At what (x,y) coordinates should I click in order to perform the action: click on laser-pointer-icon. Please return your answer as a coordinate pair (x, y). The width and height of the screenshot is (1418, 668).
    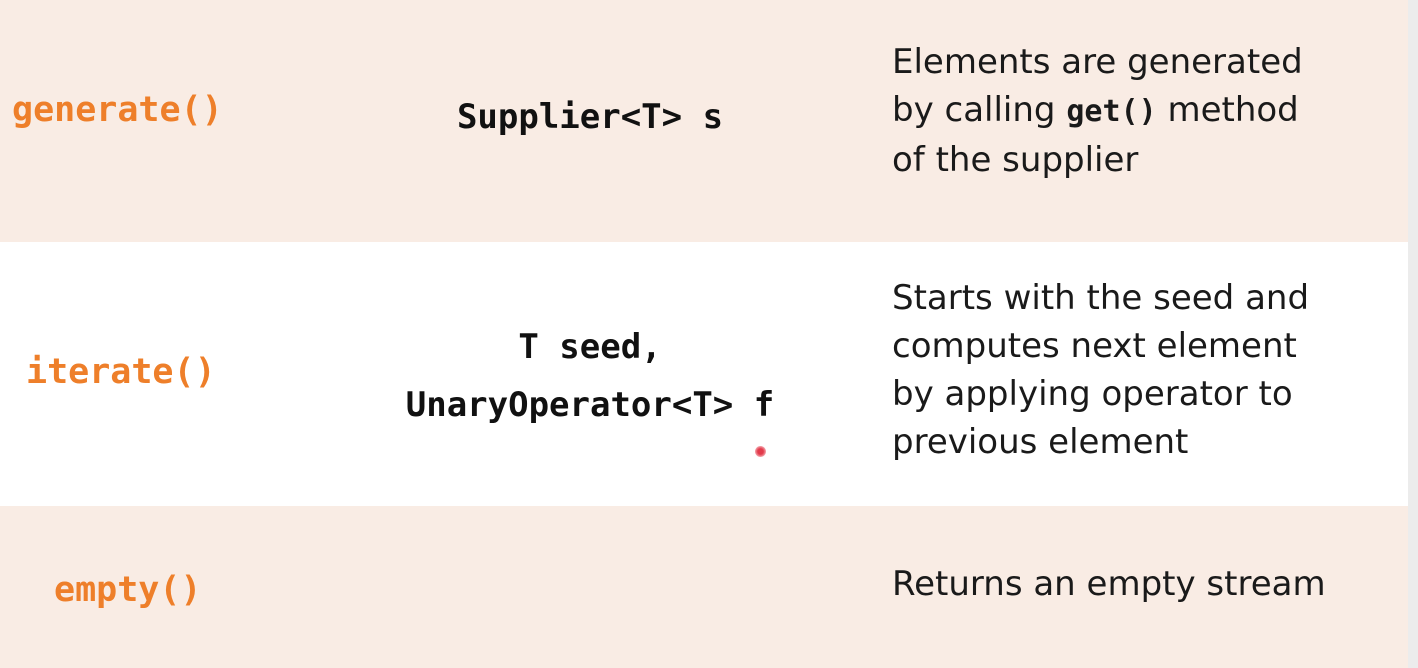
    Looking at the image, I should click on (760, 451).